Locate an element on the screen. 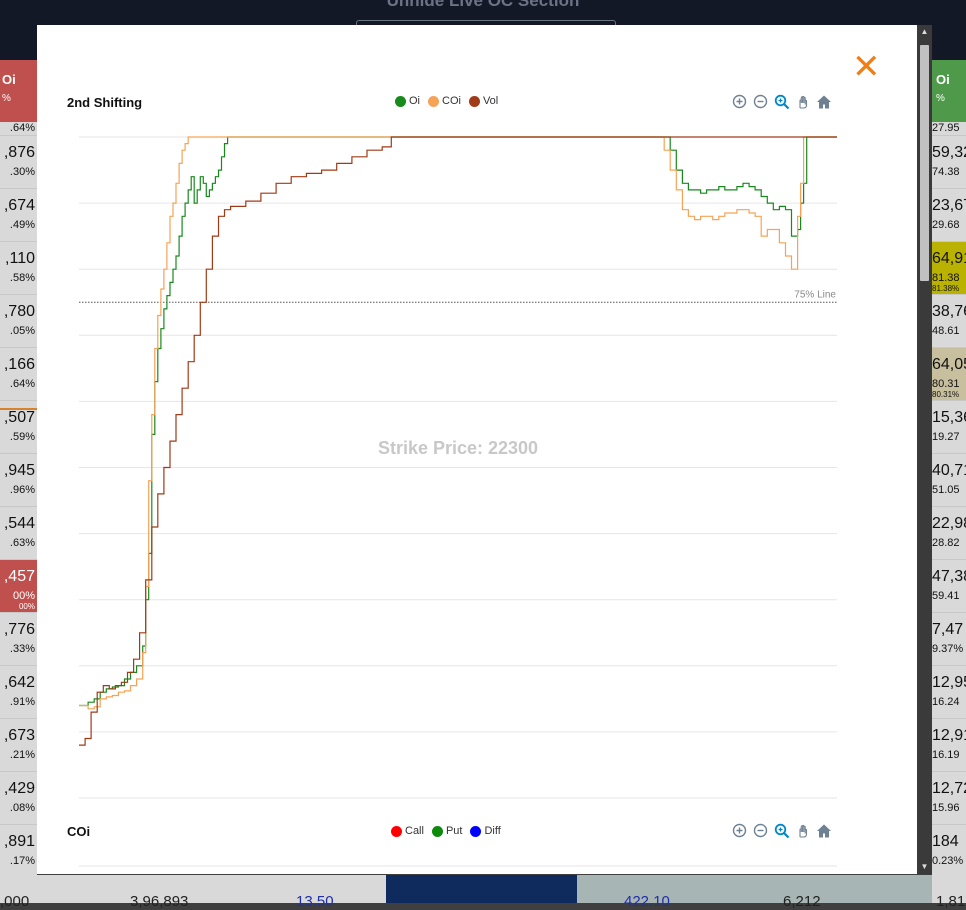  left-oi-value: ,674 is located at coordinates (19, 205).